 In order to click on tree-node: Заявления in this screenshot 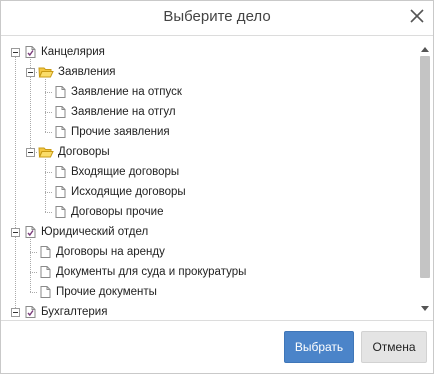, I will do `click(77, 72)`.